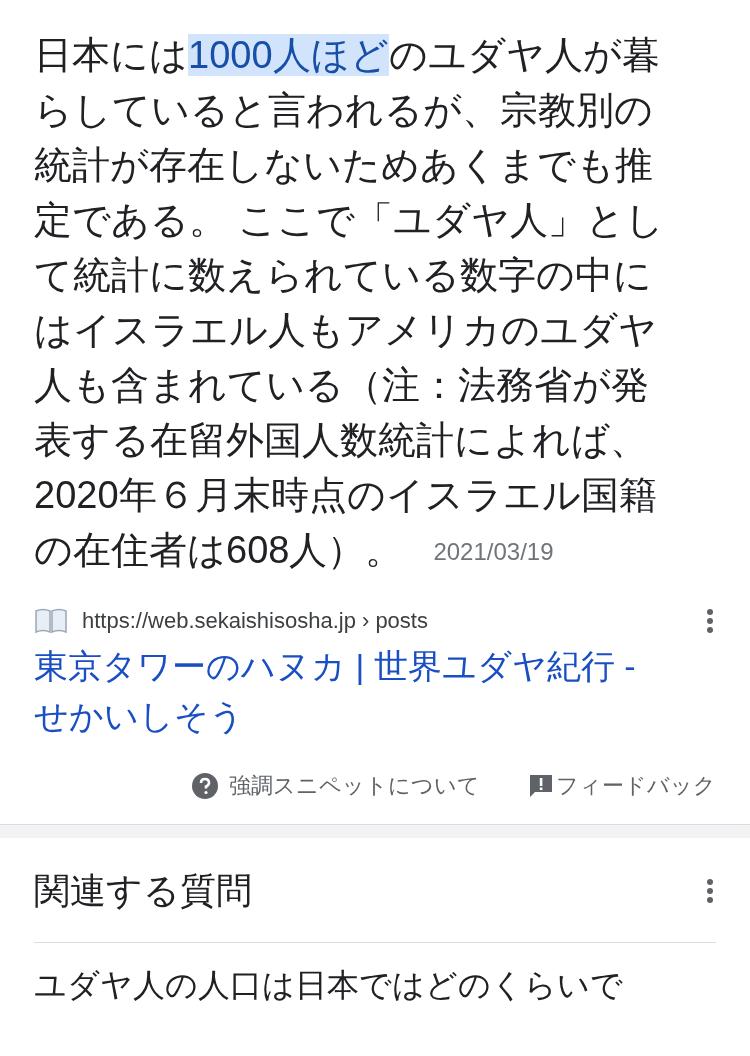 The height and width of the screenshot is (1056, 750). What do you see at coordinates (394, 621) in the screenshot?
I see `source-path: › posts` at bounding box center [394, 621].